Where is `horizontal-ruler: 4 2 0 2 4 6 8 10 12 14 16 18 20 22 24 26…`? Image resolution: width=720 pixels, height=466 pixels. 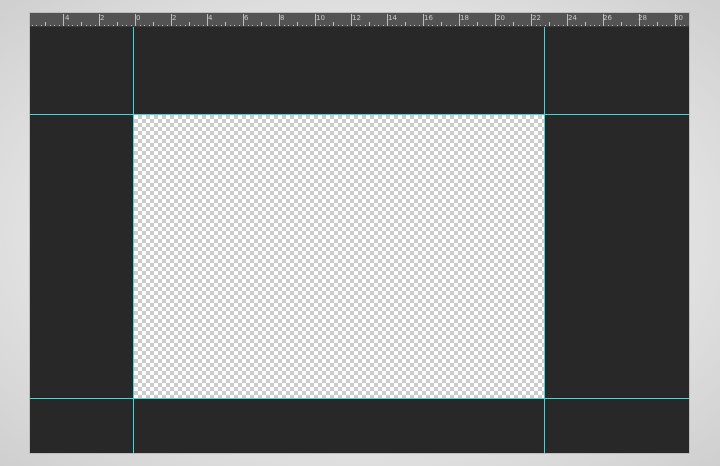 horizontal-ruler: 4 2 0 2 4 6 8 10 12 14 16 18 20 22 24 26… is located at coordinates (359, 20).